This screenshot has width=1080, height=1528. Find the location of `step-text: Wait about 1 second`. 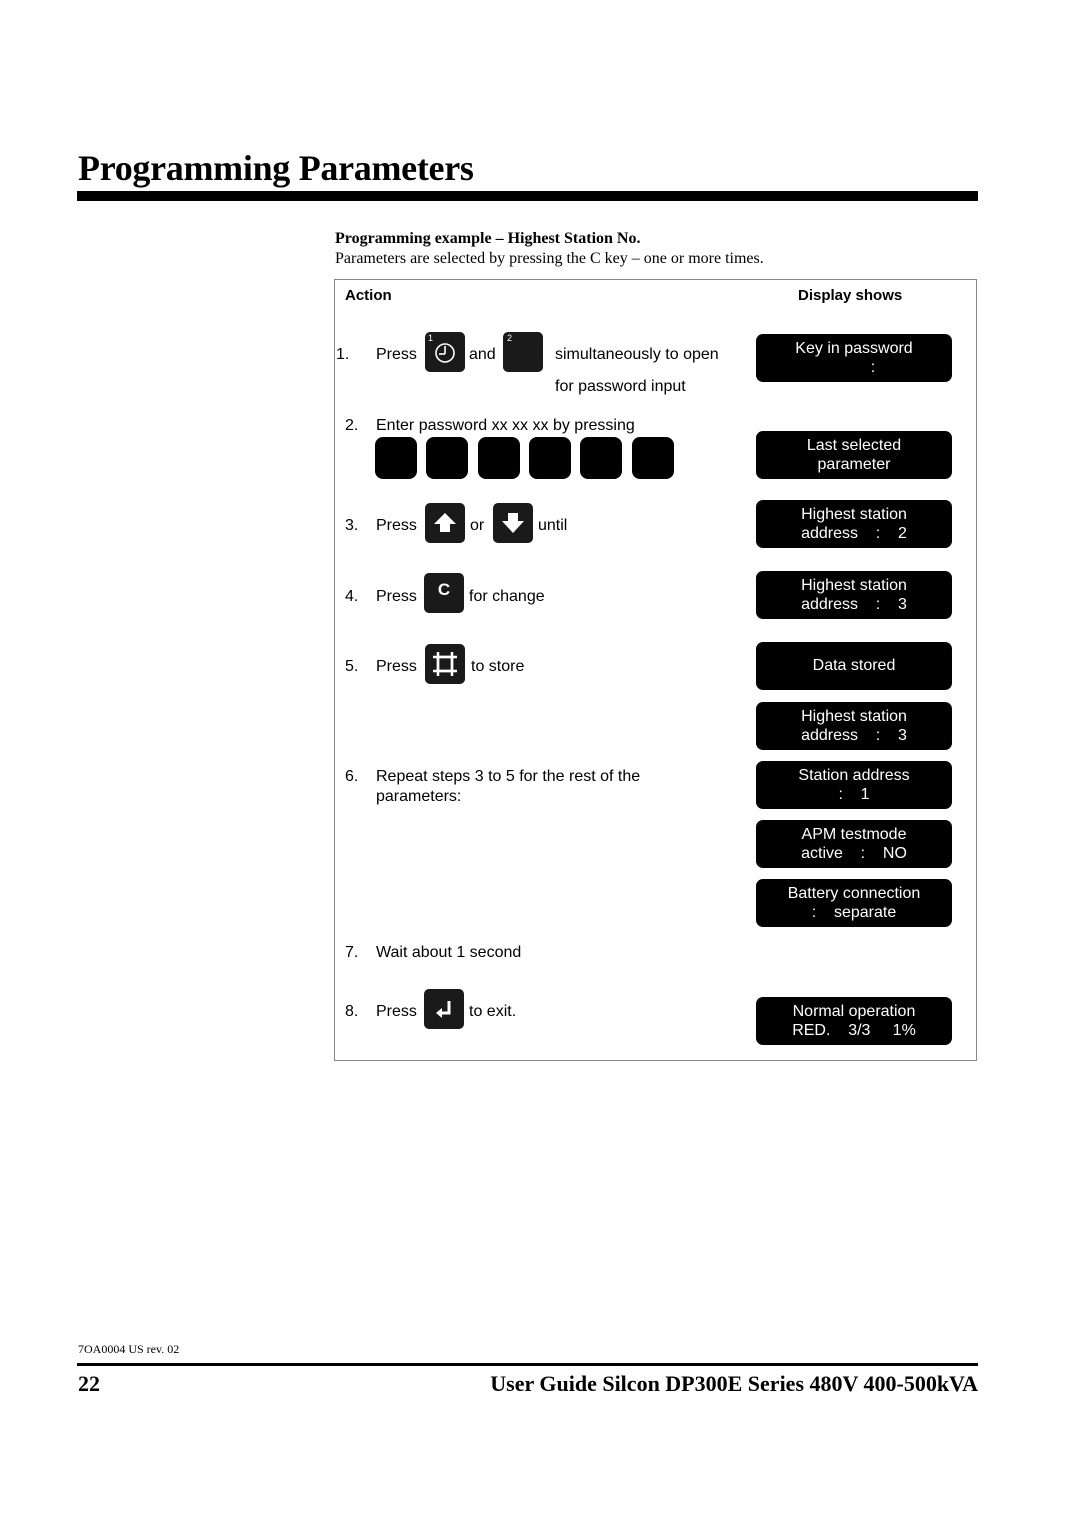

step-text: Wait about 1 second is located at coordinates (449, 952).